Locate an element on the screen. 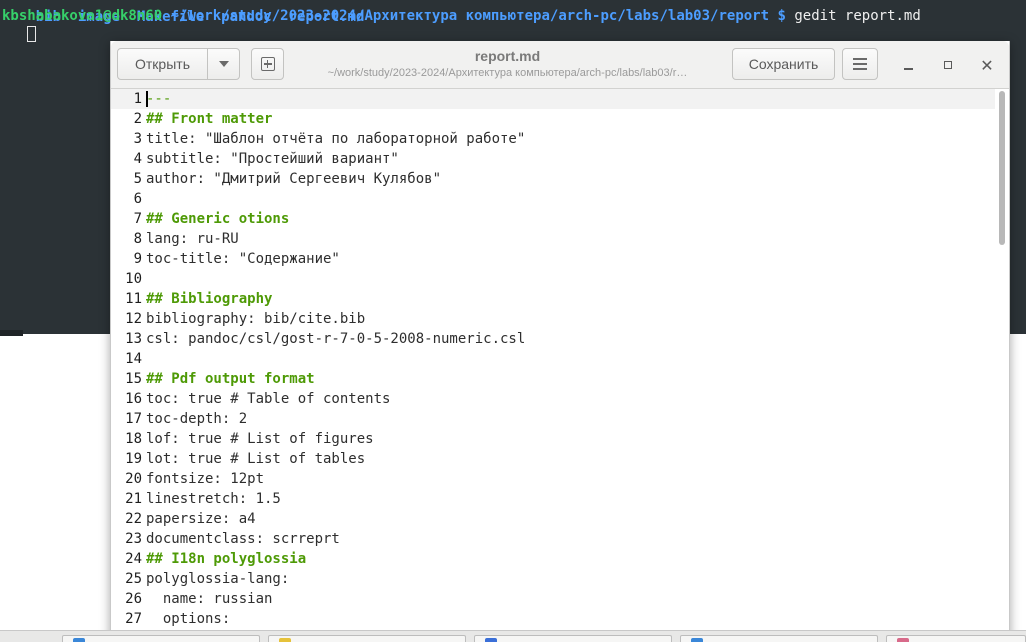 The width and height of the screenshot is (1026, 642). line-number: 8 is located at coordinates (137, 239).